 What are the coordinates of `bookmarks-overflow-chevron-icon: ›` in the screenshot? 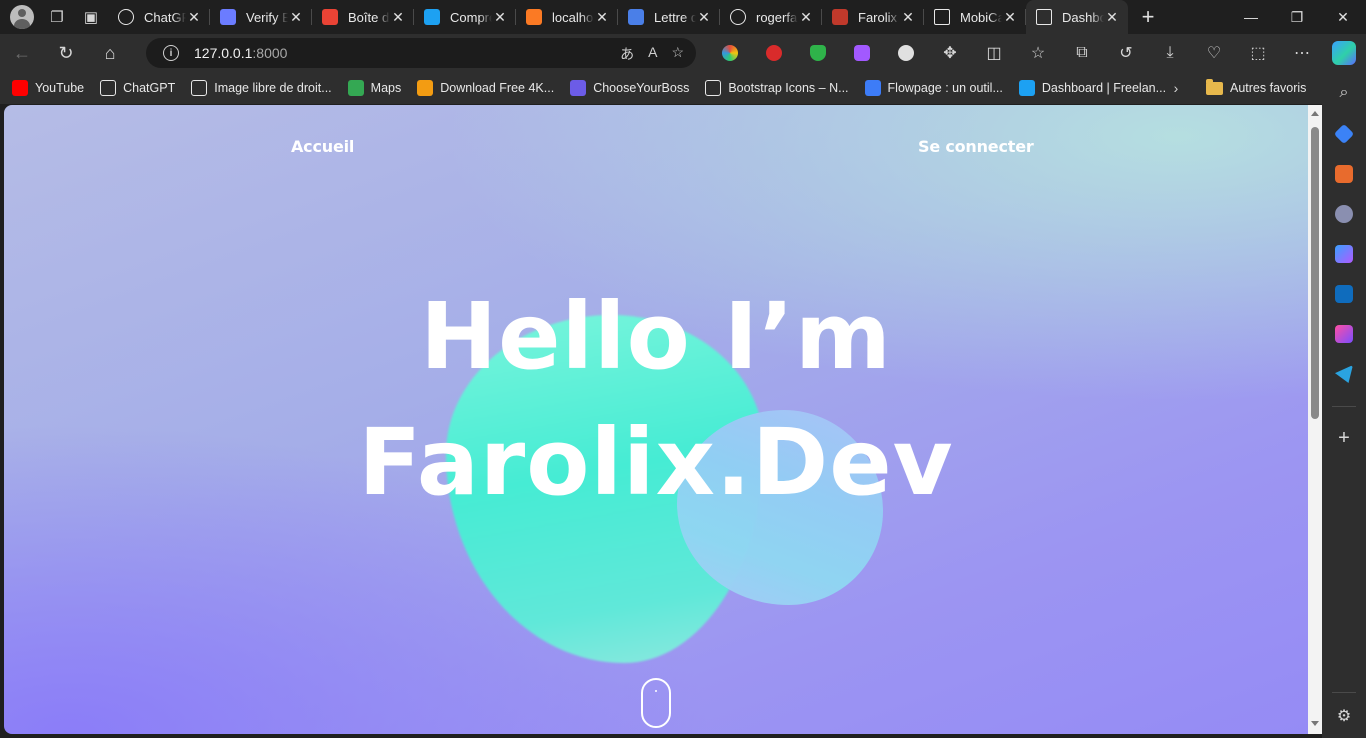 It's located at (1176, 88).